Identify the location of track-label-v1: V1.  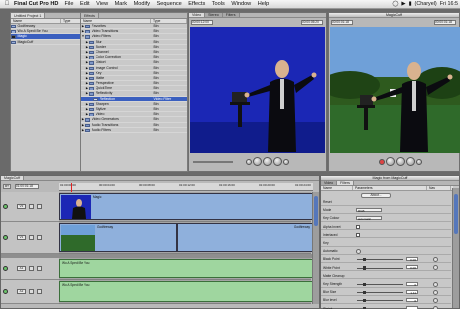
(21, 237).